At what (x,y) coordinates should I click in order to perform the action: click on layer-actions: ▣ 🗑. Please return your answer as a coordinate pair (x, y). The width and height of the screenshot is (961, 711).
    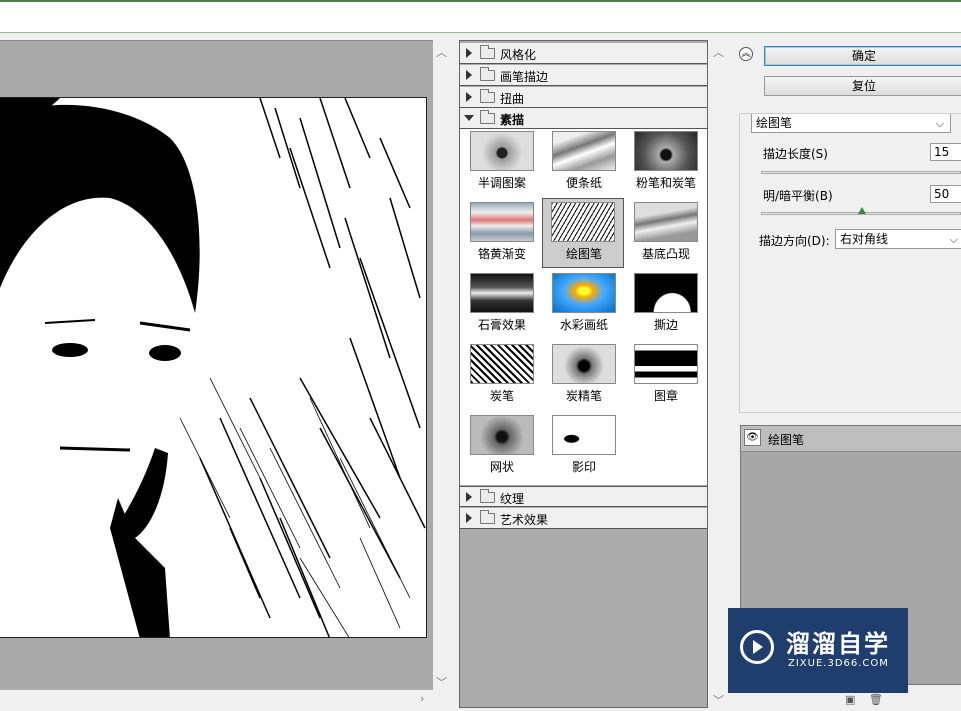
    Looking at the image, I should click on (864, 699).